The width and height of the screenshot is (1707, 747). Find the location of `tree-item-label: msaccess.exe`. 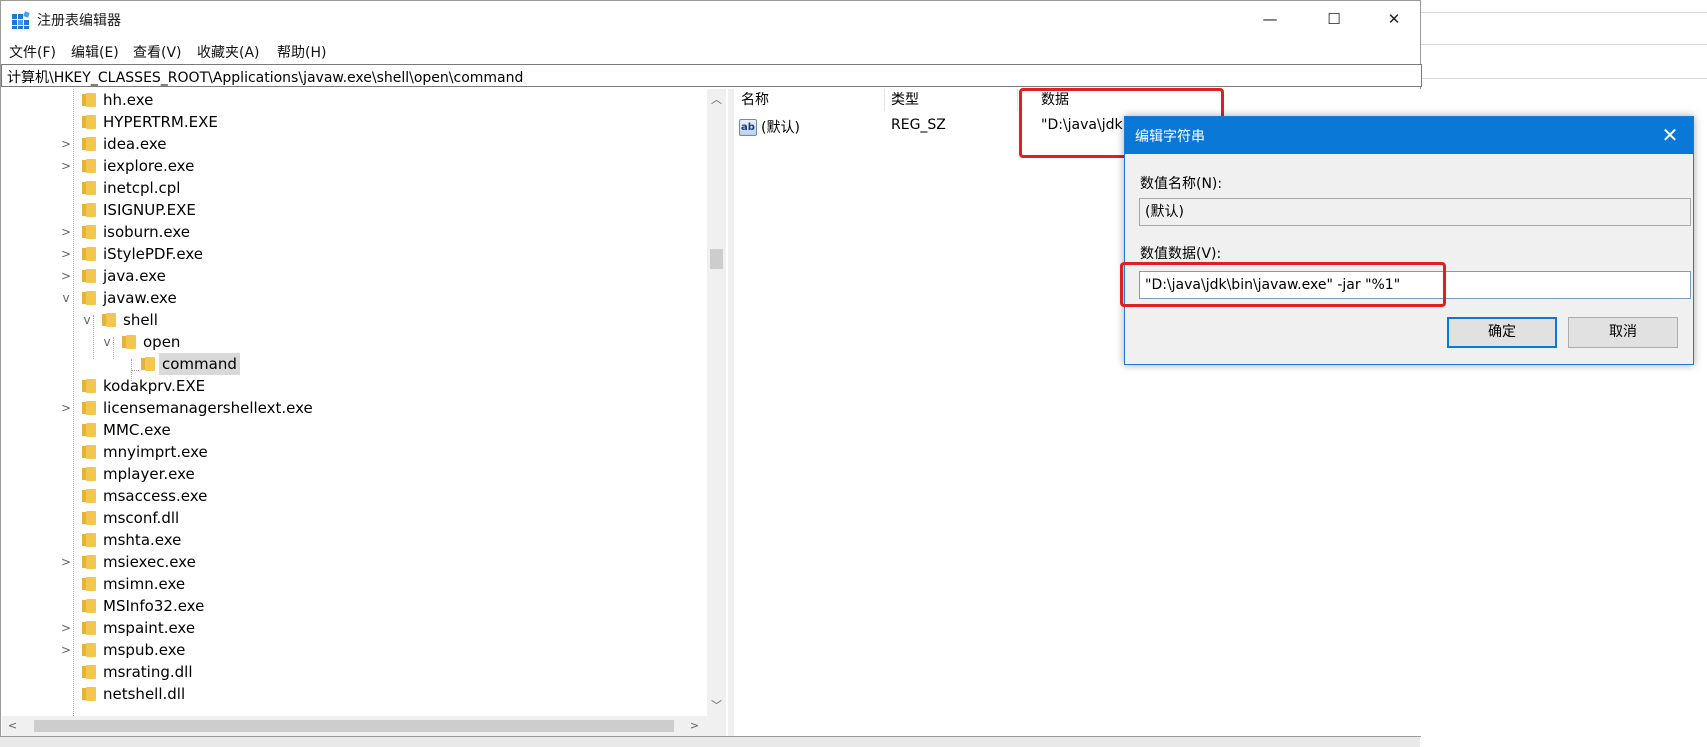

tree-item-label: msaccess.exe is located at coordinates (155, 496).